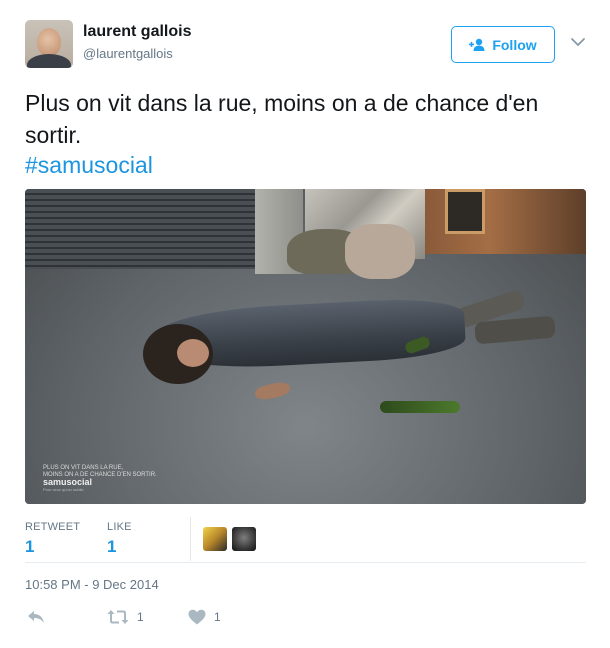 This screenshot has width=610, height=648. Describe the element at coordinates (477, 44) in the screenshot. I see `add-user-icon` at that location.